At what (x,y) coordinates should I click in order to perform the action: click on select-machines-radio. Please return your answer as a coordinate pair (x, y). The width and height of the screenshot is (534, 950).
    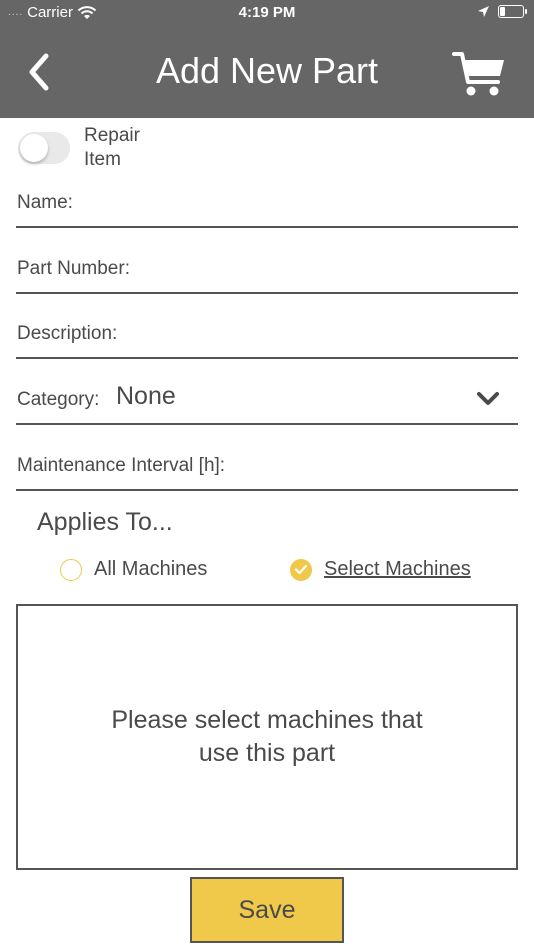
    Looking at the image, I should click on (301, 569).